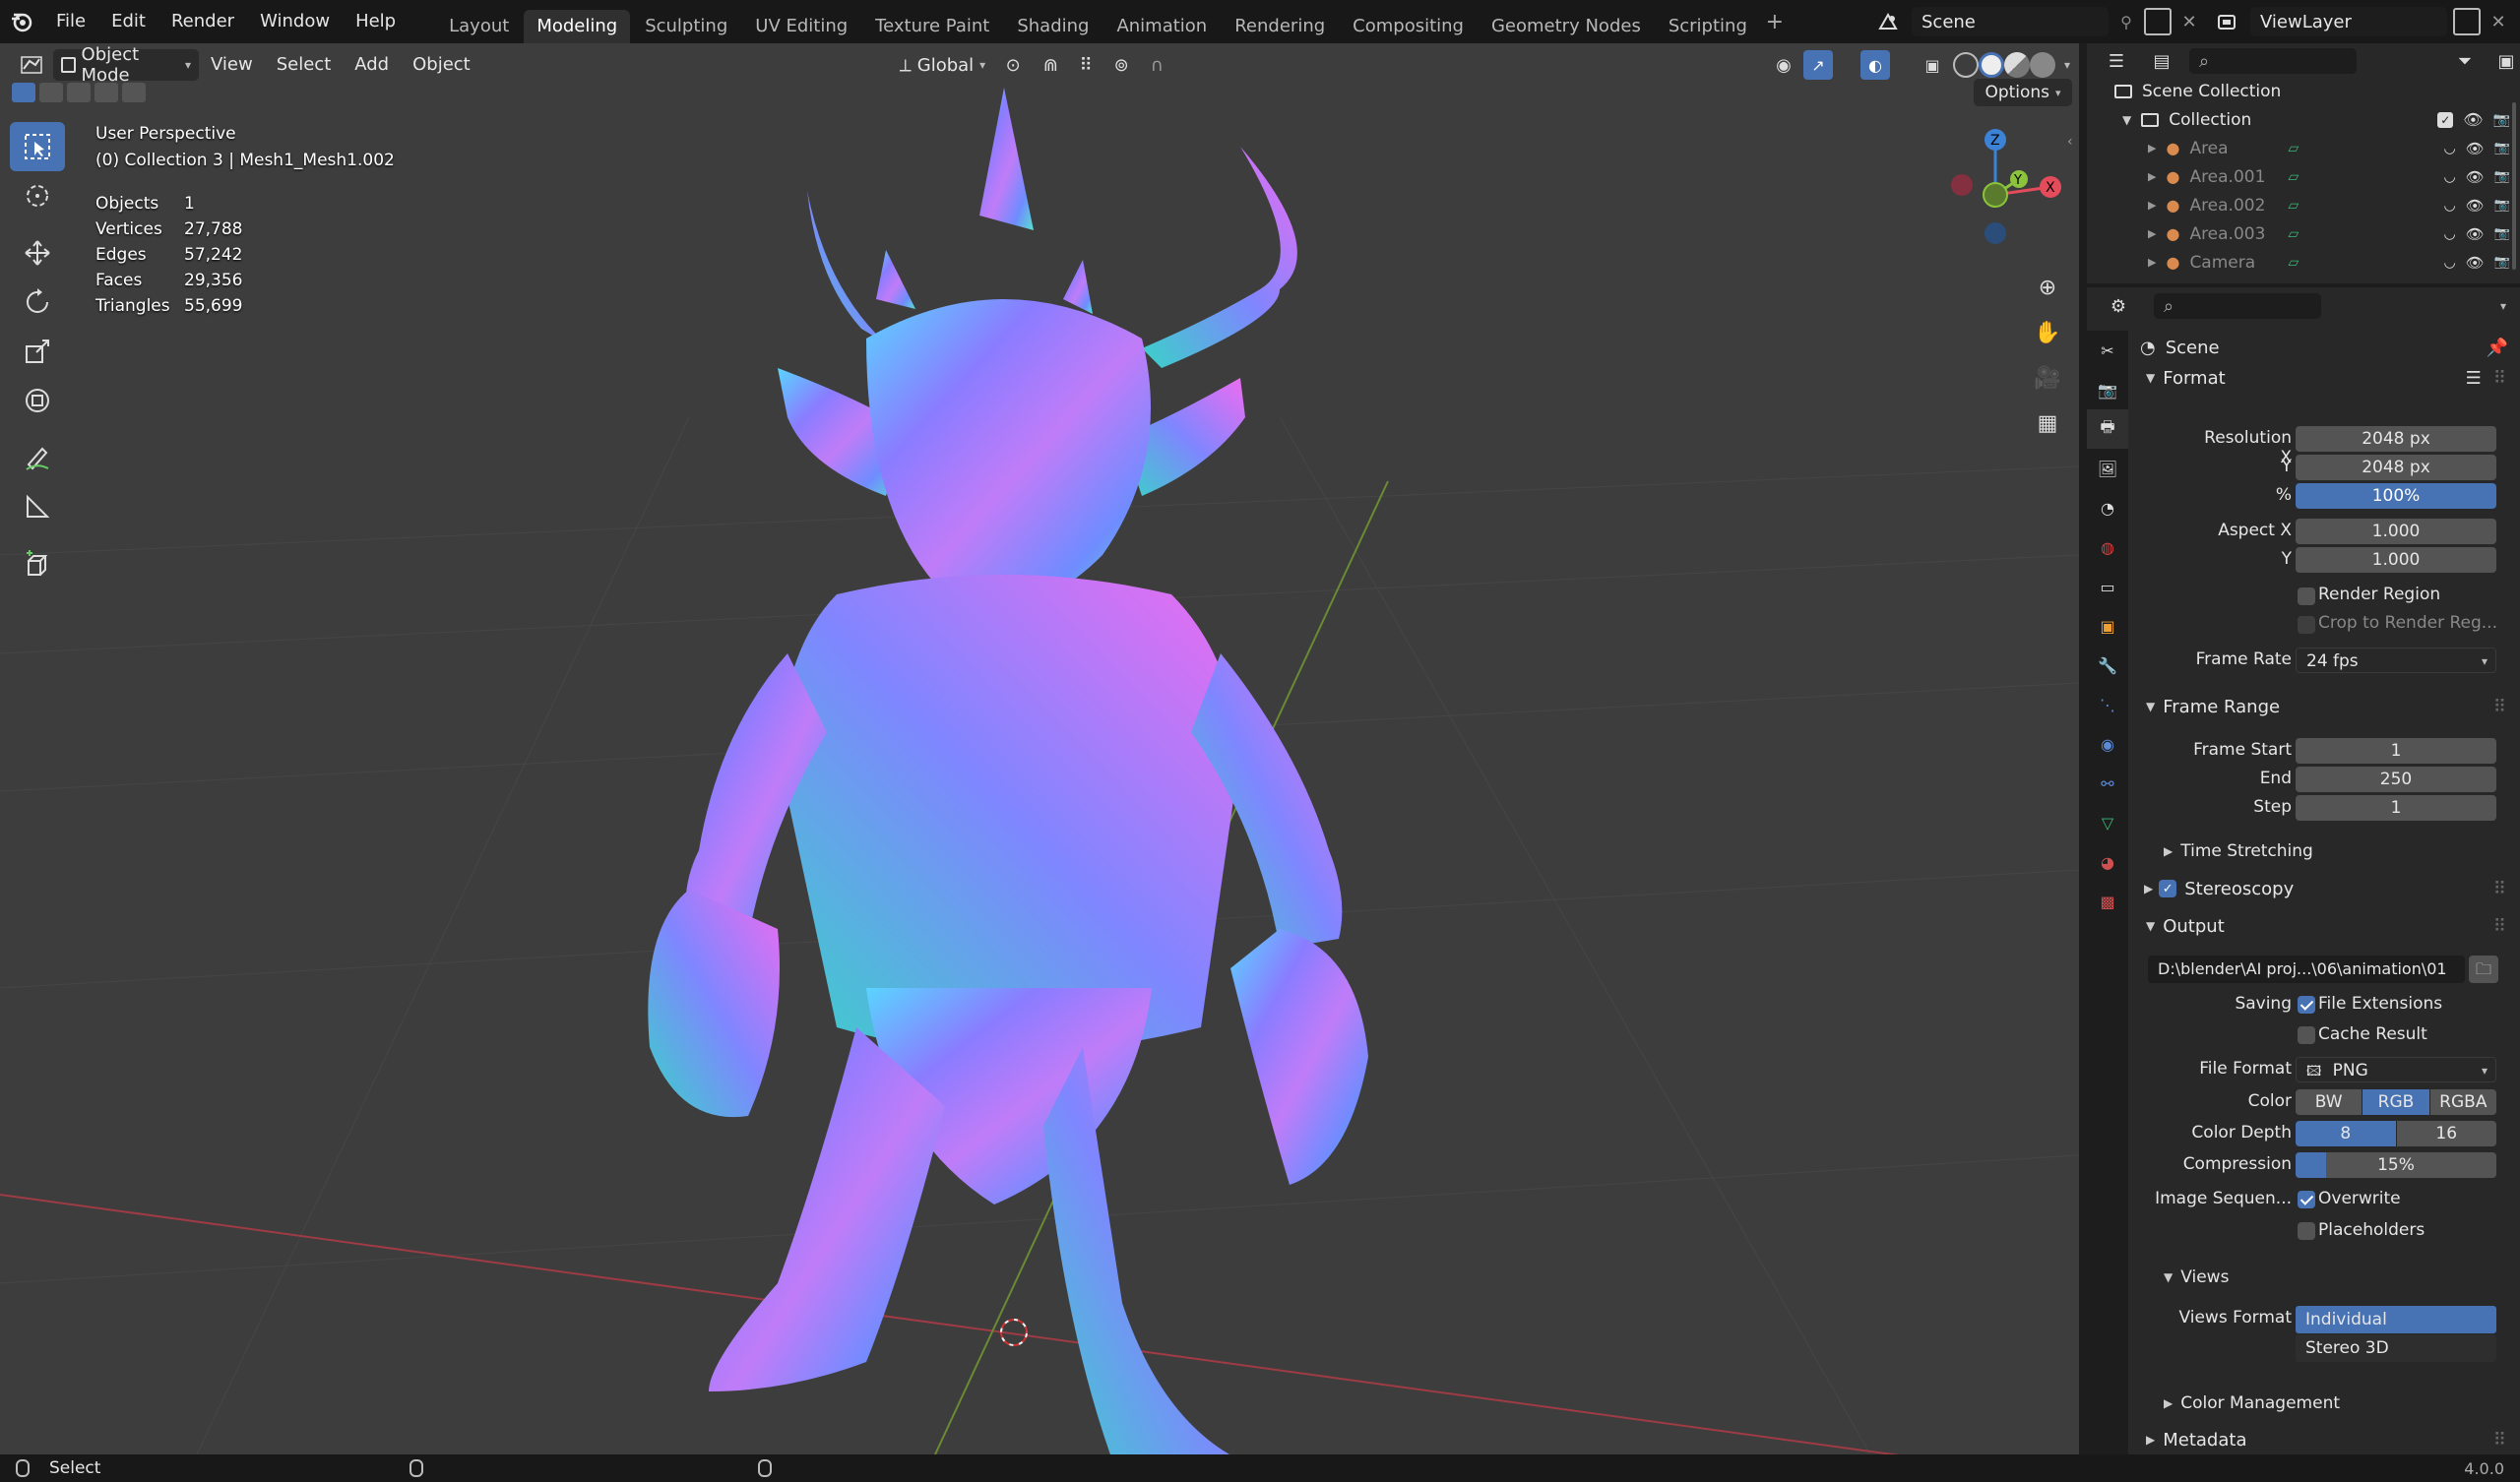 The width and height of the screenshot is (2520, 1482). What do you see at coordinates (2010, 21) in the screenshot?
I see `scene-name-field: Scene` at bounding box center [2010, 21].